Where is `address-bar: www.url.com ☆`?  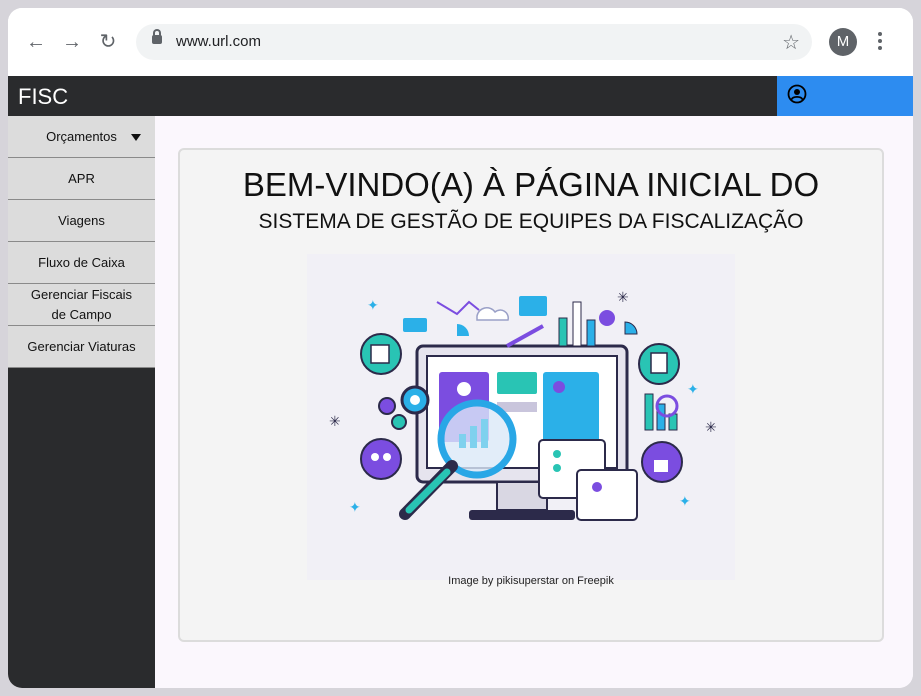 address-bar: www.url.com ☆ is located at coordinates (474, 42).